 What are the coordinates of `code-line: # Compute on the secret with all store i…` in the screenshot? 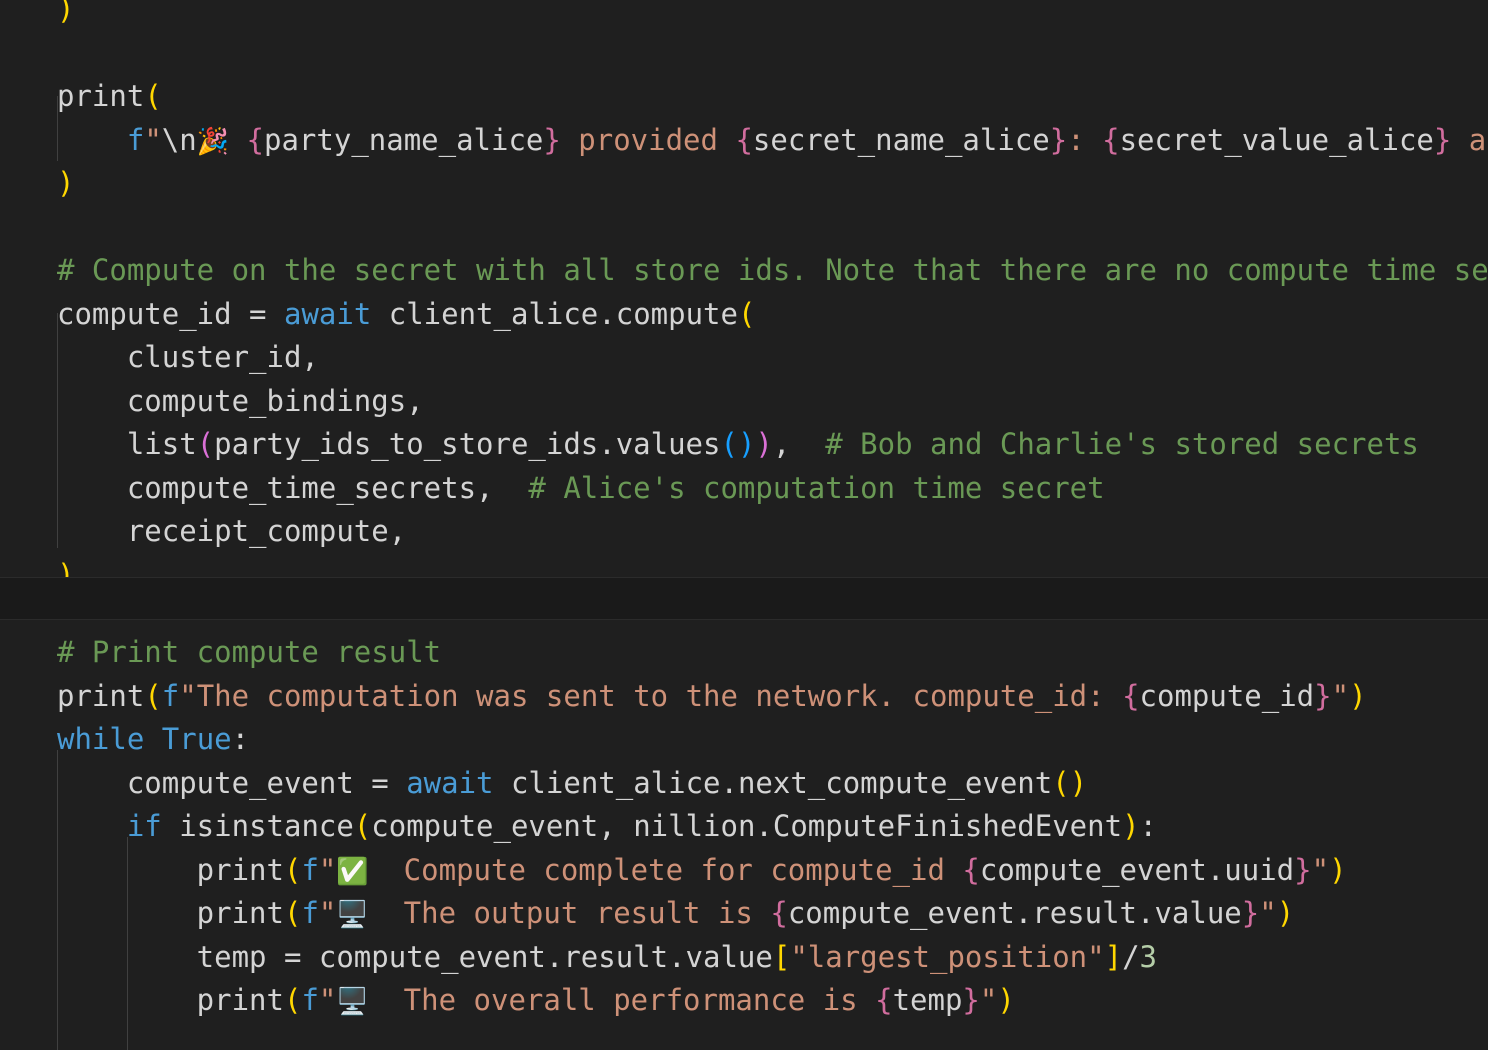 It's located at (772, 271).